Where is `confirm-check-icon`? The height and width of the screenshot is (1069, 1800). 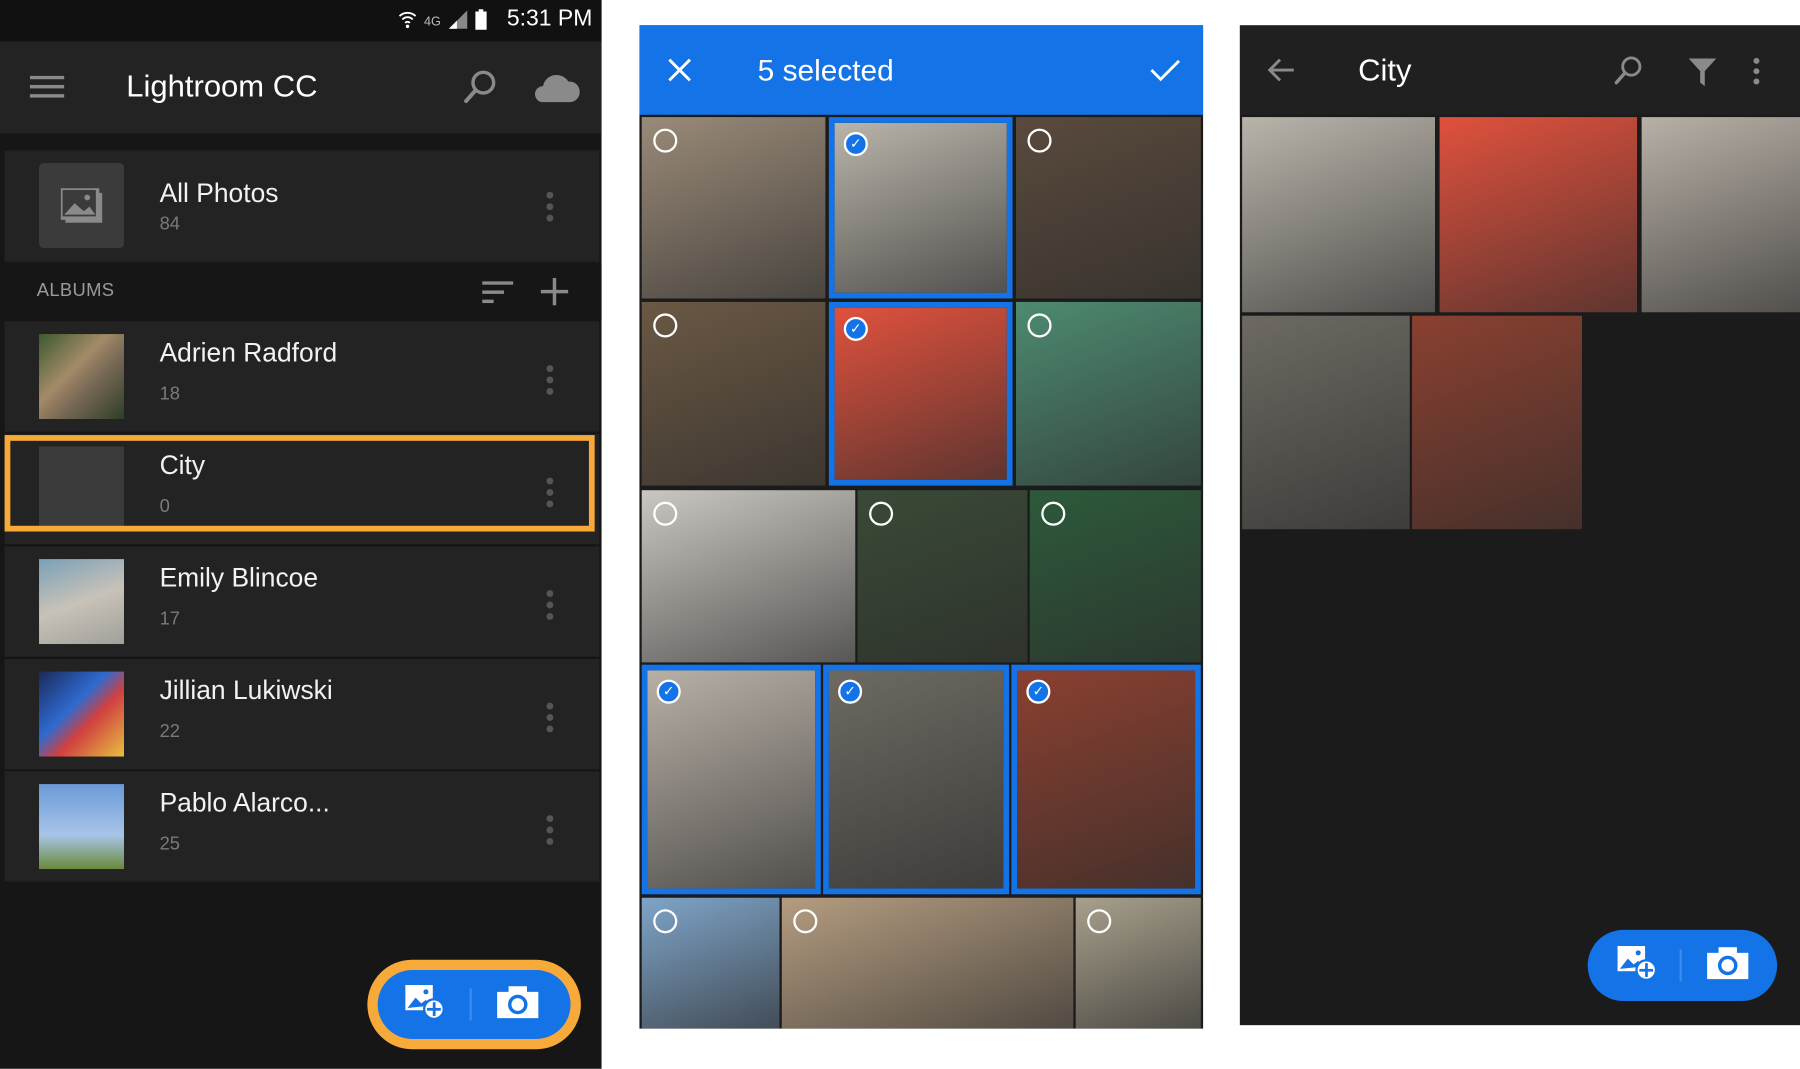
confirm-check-icon is located at coordinates (1165, 73).